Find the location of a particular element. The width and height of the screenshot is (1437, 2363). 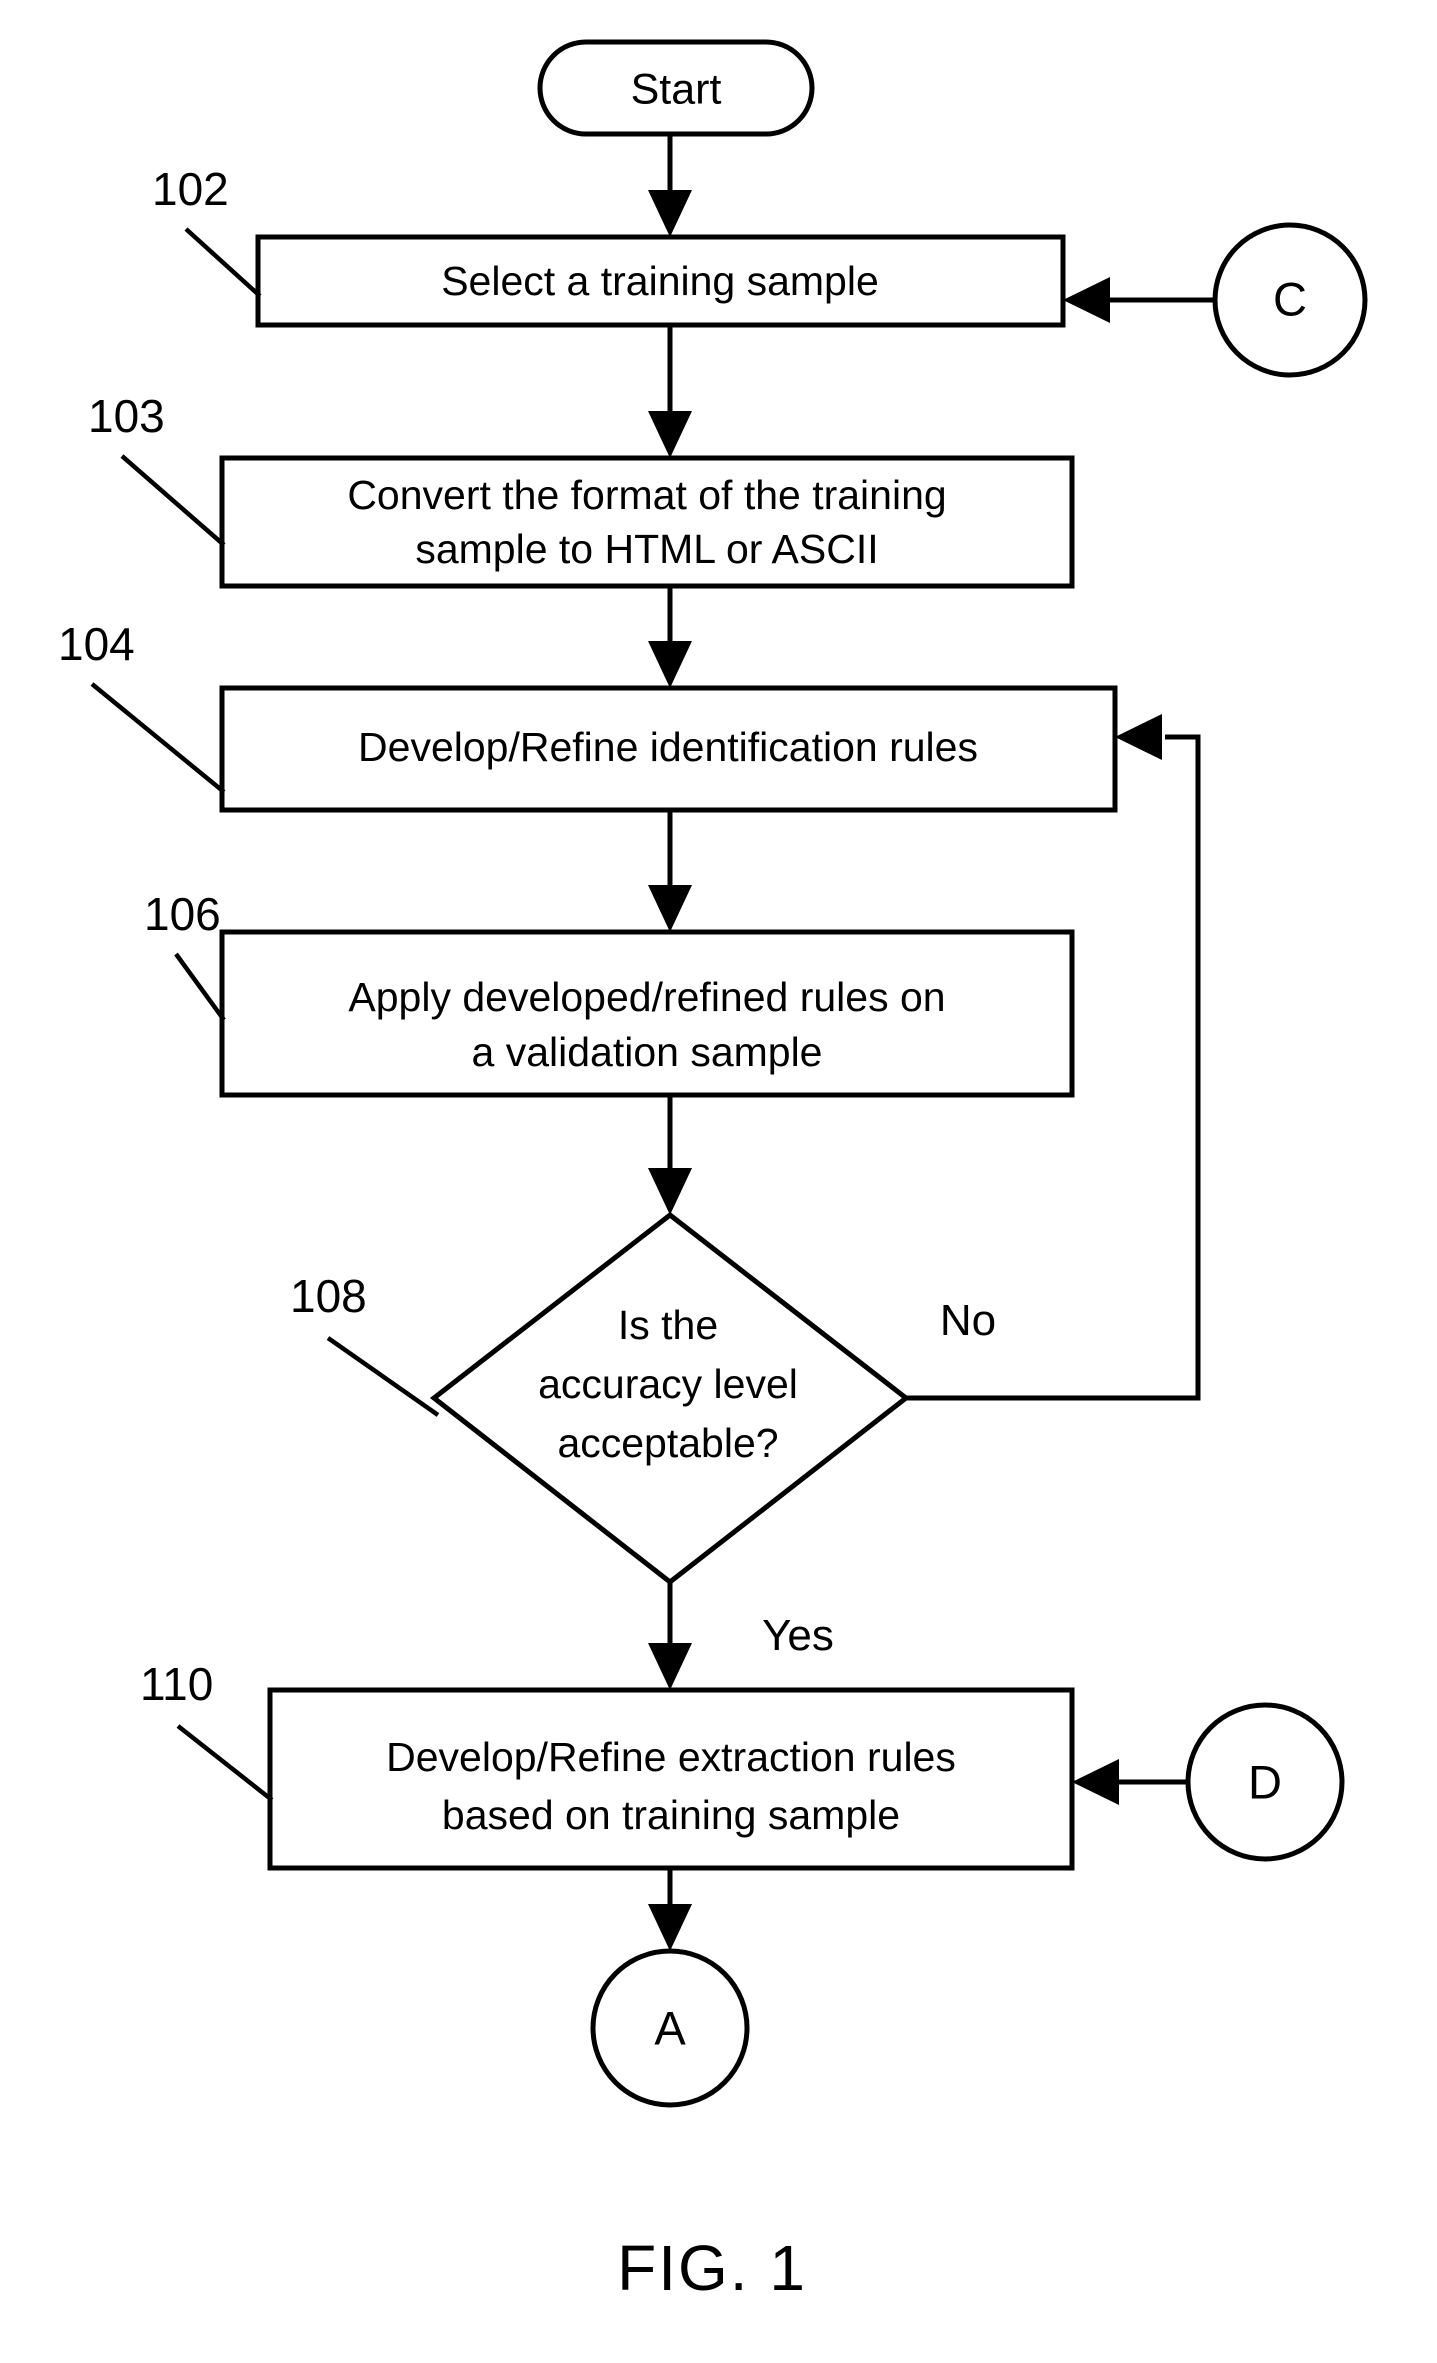

process-box-103-line1: Convert the format of the training is located at coordinates (646, 495).